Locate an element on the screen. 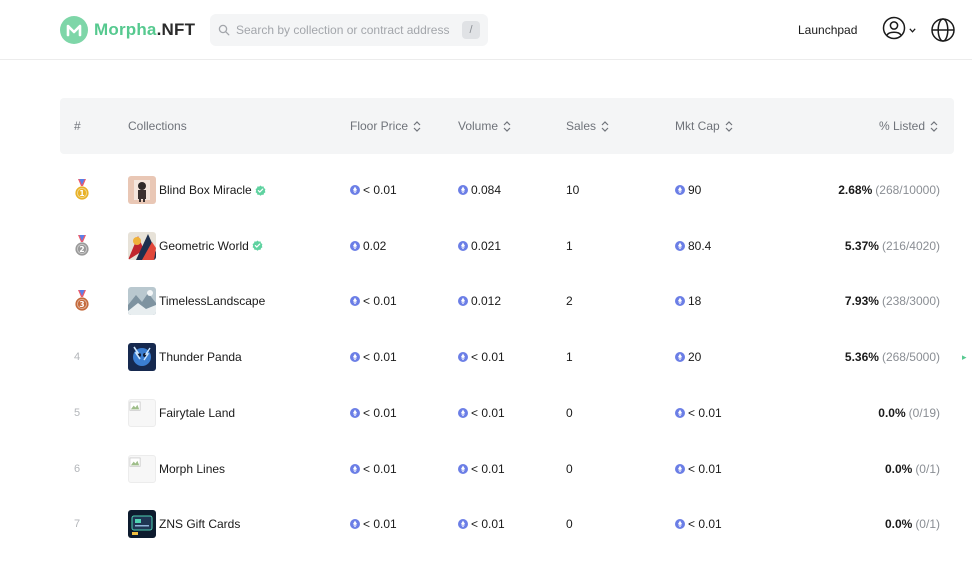  floor-price-cell: 0.02 is located at coordinates (368, 246).